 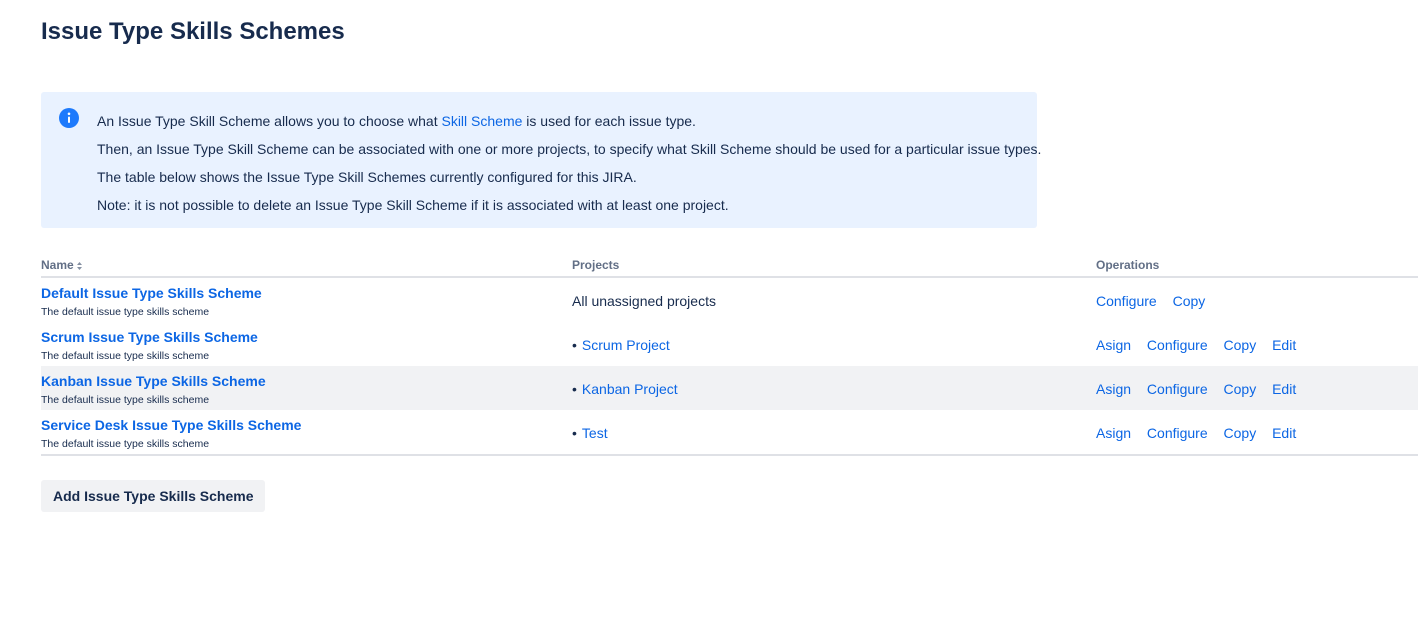 I want to click on scheme-name-link: Default Issue Type Skills Scheme, so click(x=151, y=293).